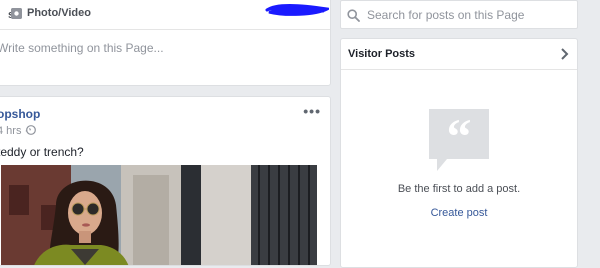 The height and width of the screenshot is (268, 600). Describe the element at coordinates (297, 9) in the screenshot. I see `redaction-scribble` at that location.